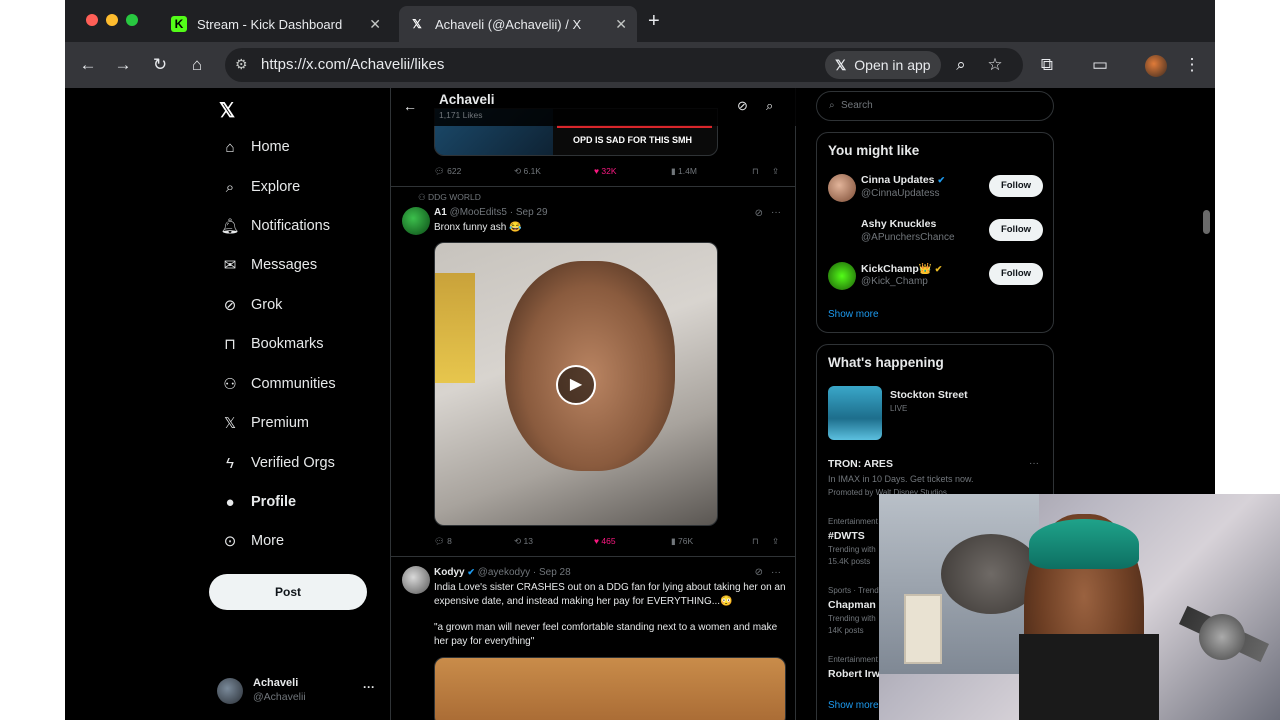  I want to click on extensions-icon: ⧉, so click(1047, 65).